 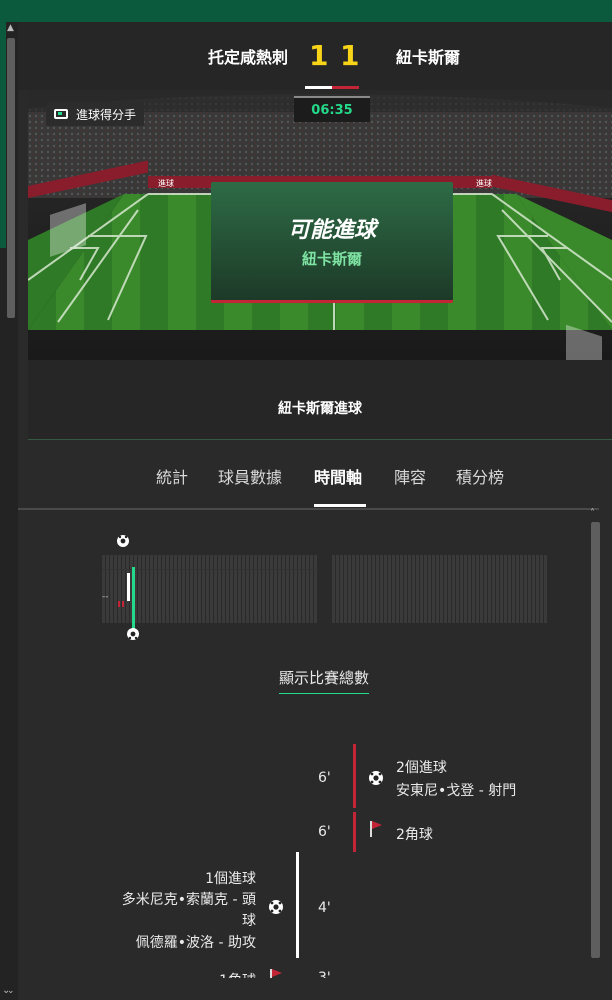 I want to click on tab-standings: 積分榜, so click(x=480, y=476).